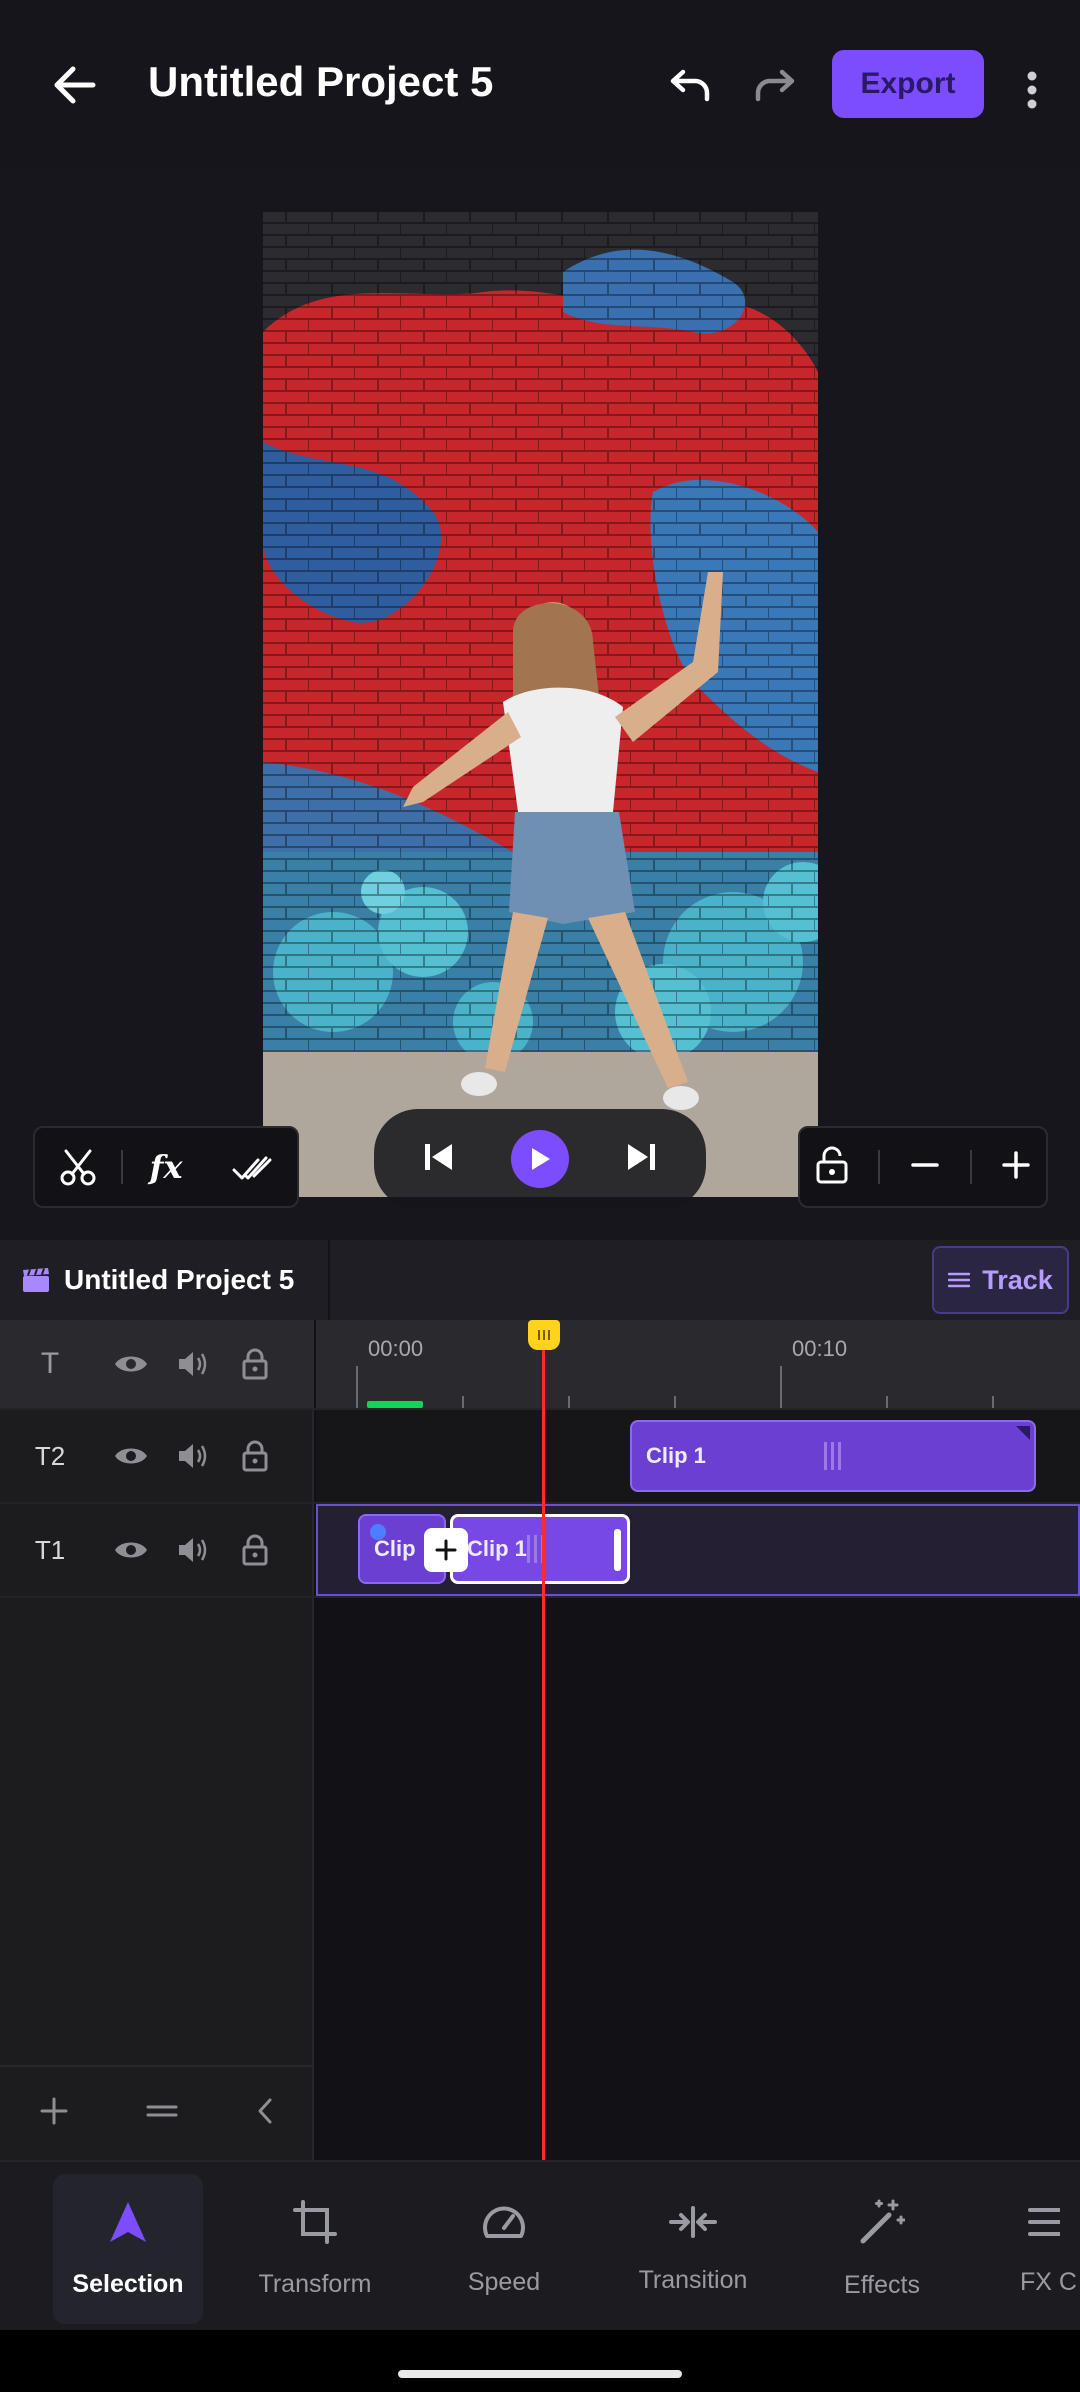 This screenshot has width=1080, height=2392. I want to click on nav-transition: Transition, so click(693, 2249).